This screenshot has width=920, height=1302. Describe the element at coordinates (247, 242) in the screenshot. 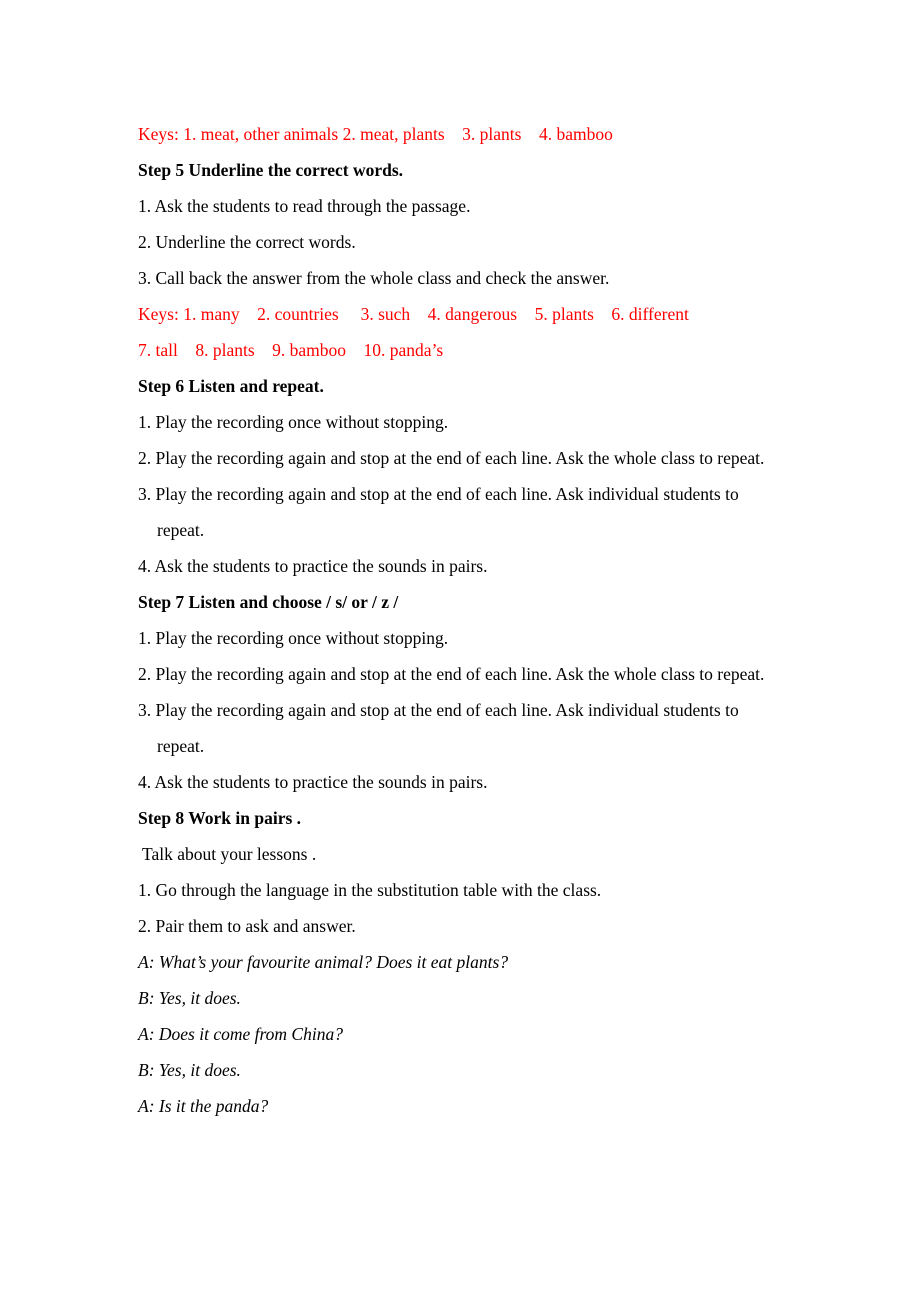

I see `instruction-item: 2. Underline the correct words.` at that location.